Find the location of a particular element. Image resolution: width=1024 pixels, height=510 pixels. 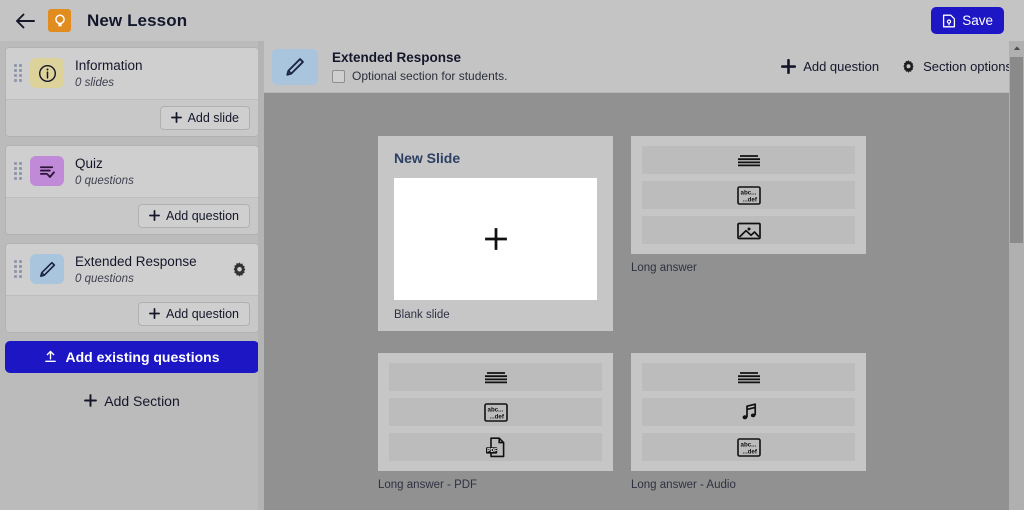

scrollbar-thumb is located at coordinates (1016, 150).